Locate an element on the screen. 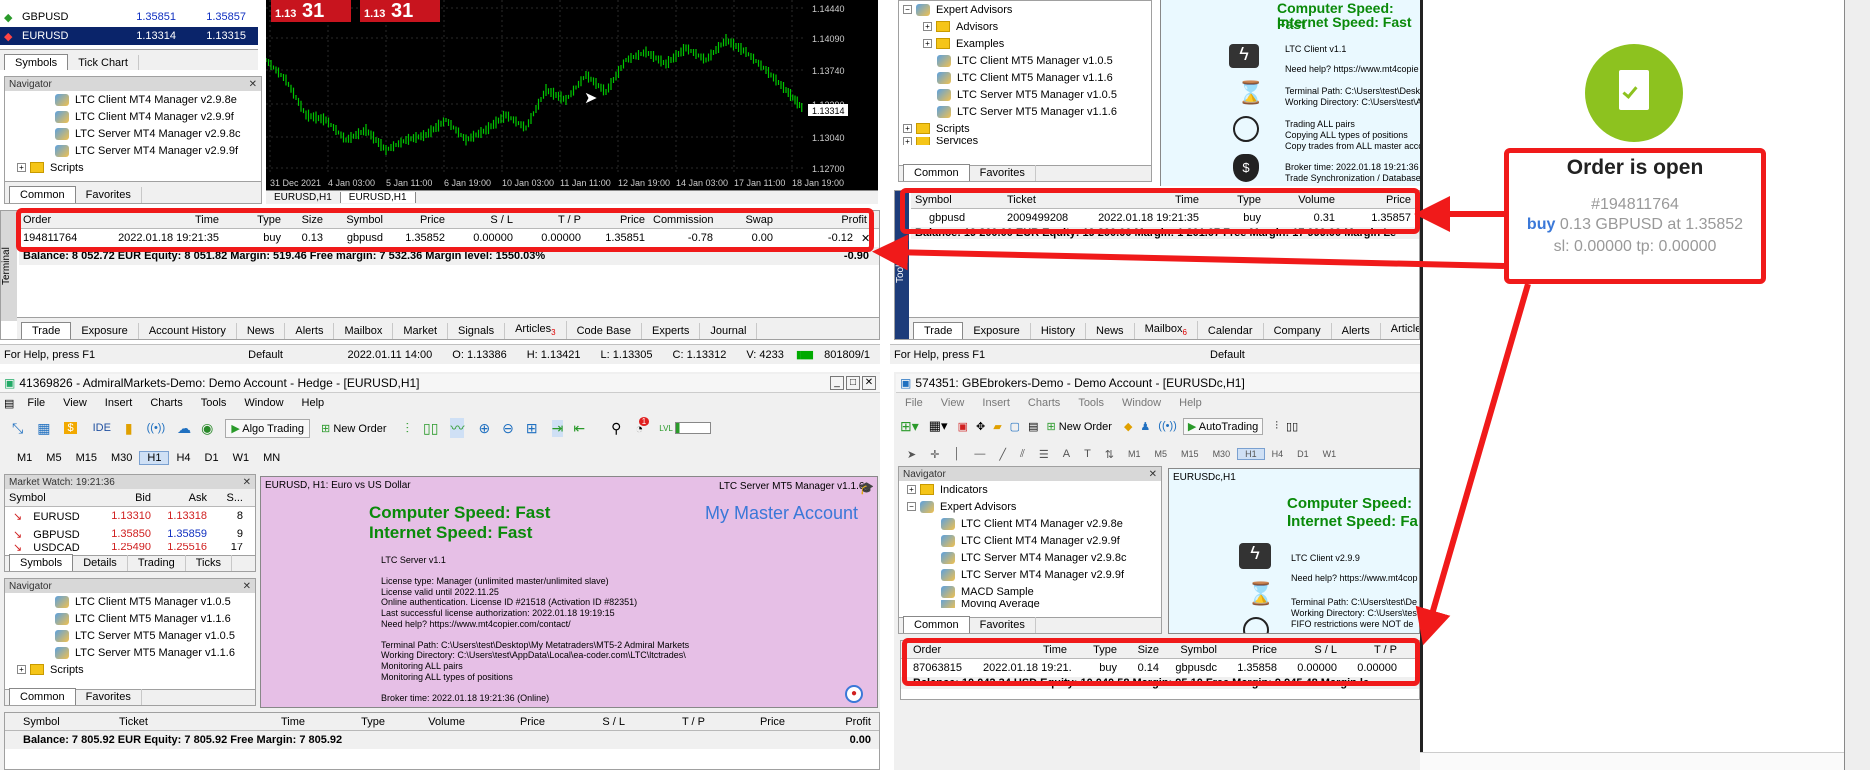  cursor-icon: ➤ is located at coordinates (911, 454).